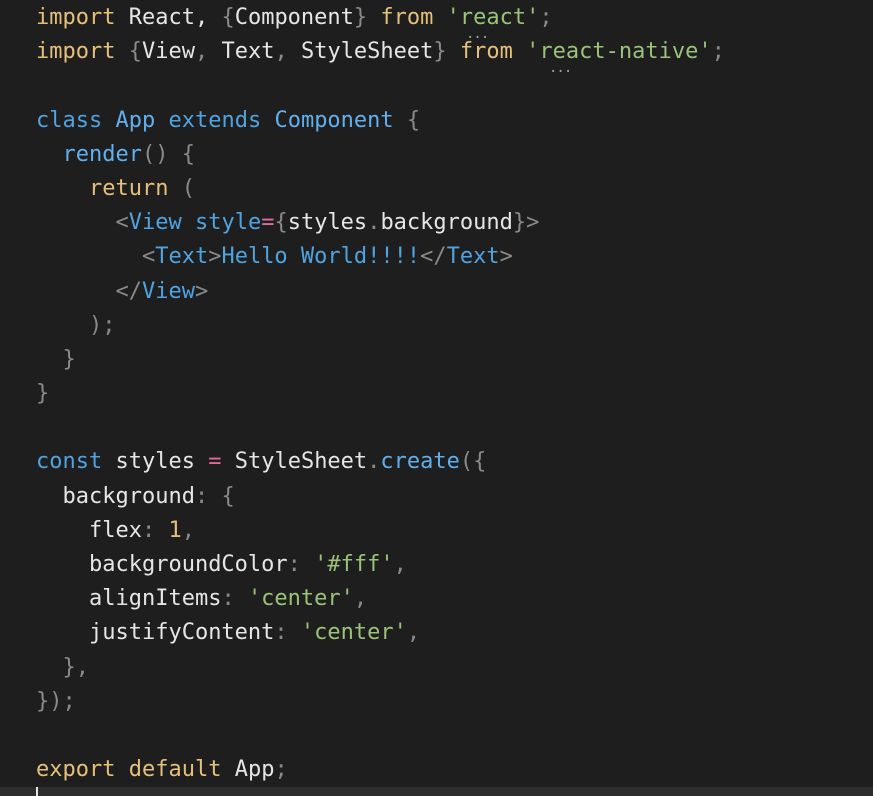  I want to click on text-cursor, so click(37, 791).